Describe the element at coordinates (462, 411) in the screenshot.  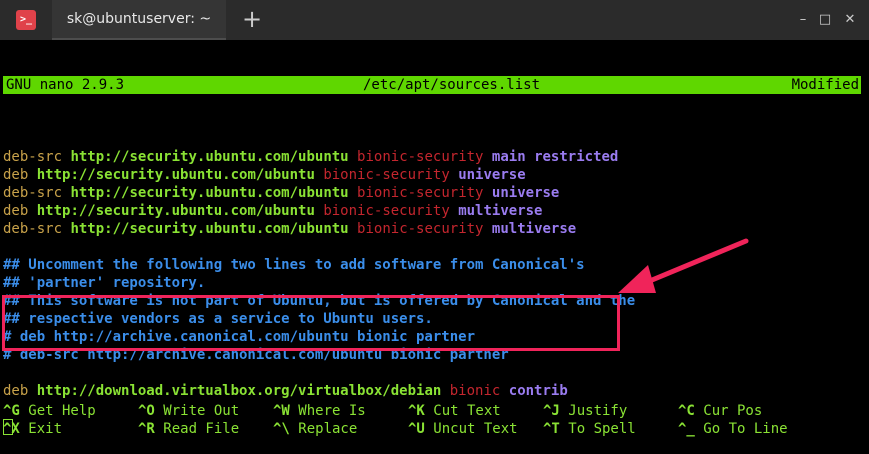
I see `shortcut-label: Cut Text` at that location.